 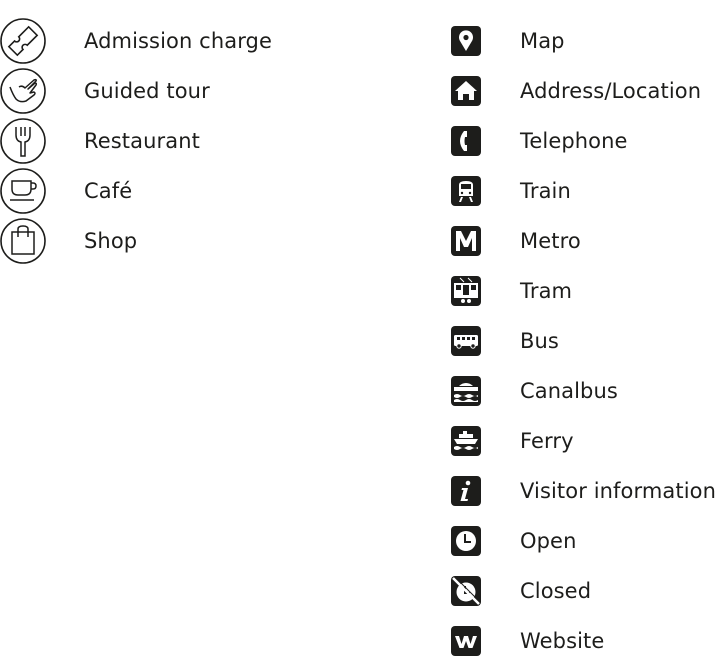 I want to click on coffee-cup-icon, so click(x=24, y=191).